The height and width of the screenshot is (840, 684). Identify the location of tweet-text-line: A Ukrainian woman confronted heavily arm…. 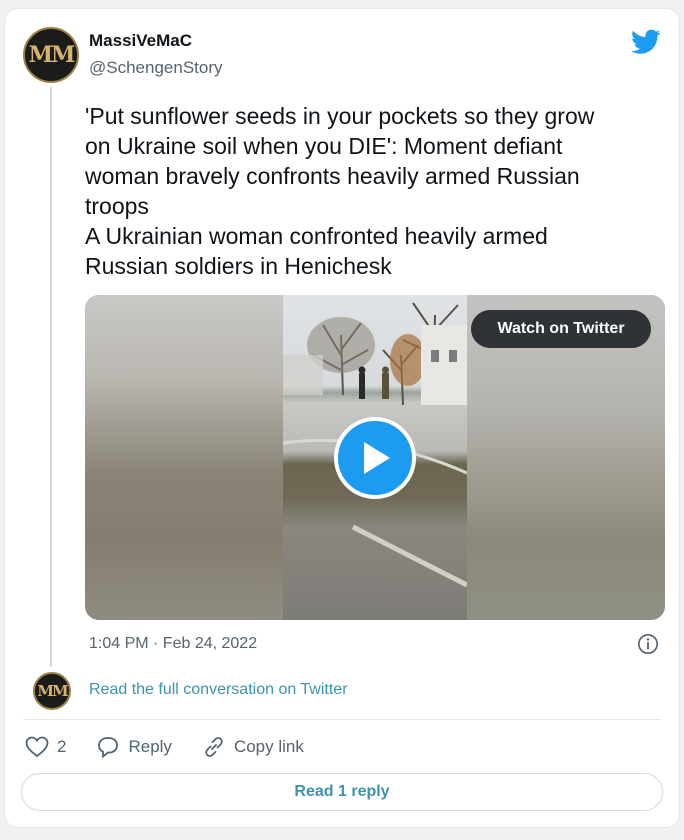
(316, 236).